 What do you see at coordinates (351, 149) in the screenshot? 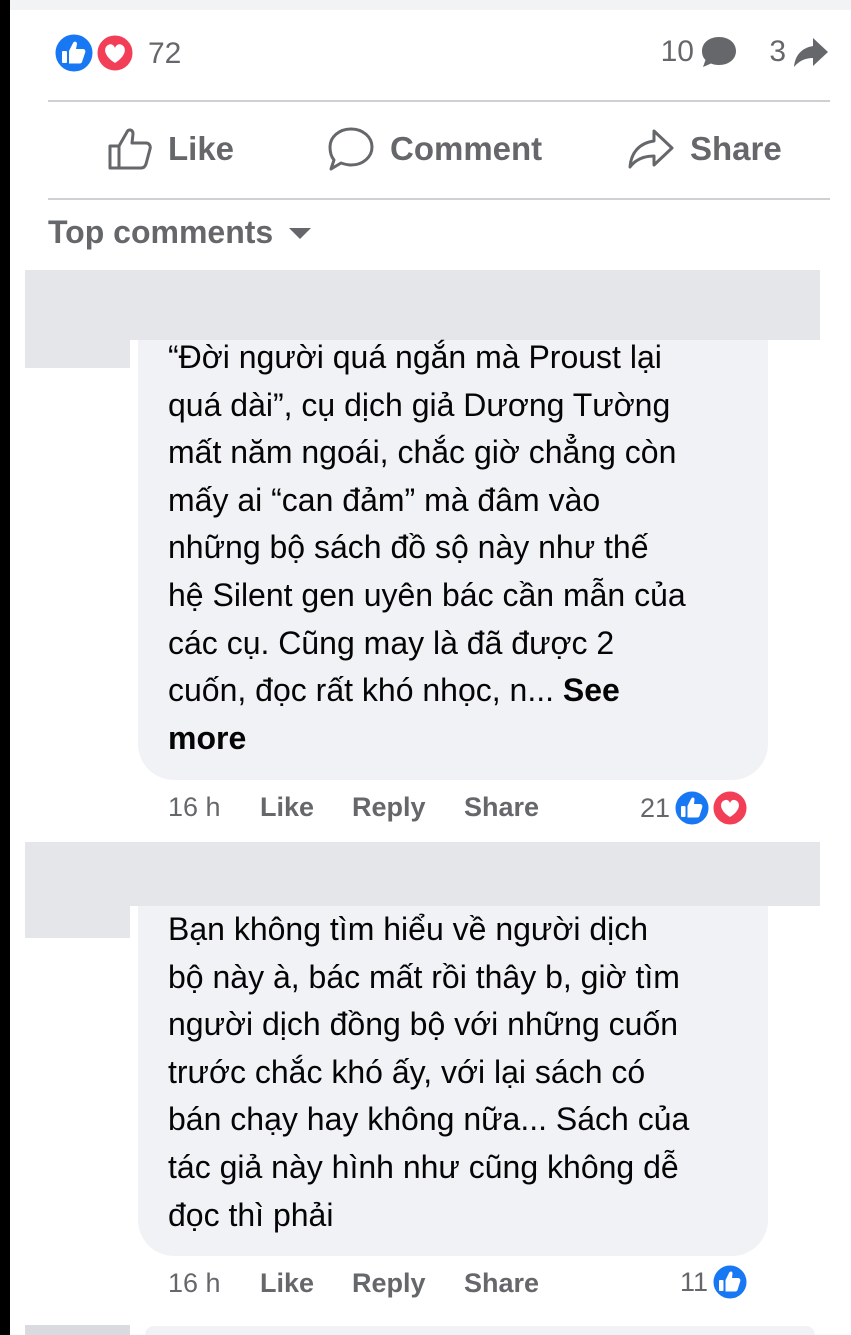
I see `comment-icon` at bounding box center [351, 149].